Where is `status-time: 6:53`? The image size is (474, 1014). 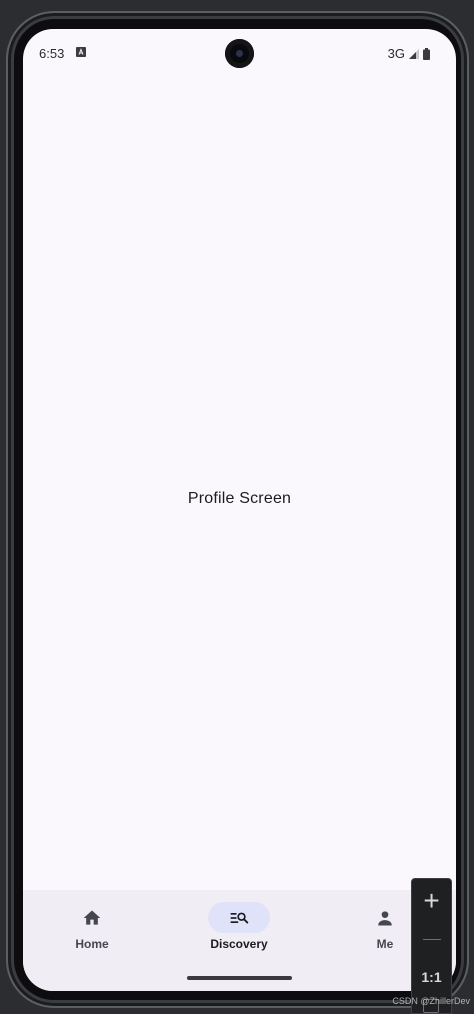
status-time: 6:53 is located at coordinates (52, 53).